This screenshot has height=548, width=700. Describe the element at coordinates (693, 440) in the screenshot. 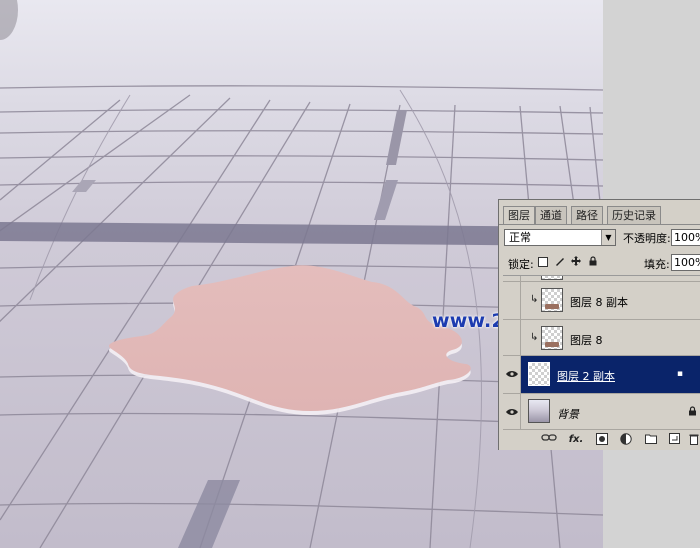

I see `trash-icon` at that location.